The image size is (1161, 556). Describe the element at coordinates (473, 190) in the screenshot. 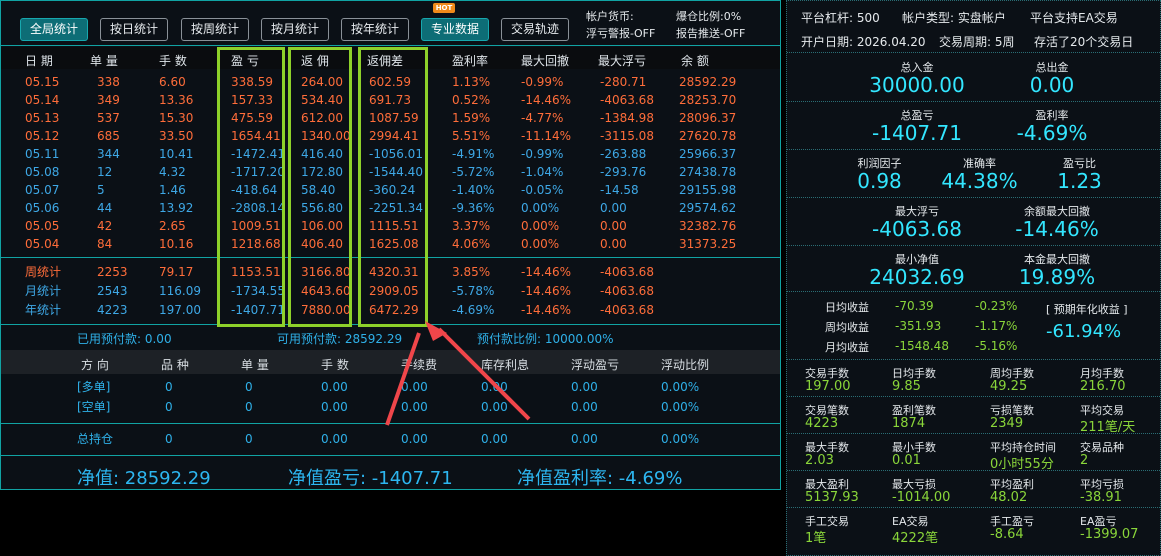

I see `cell-rate: -1.40%` at that location.